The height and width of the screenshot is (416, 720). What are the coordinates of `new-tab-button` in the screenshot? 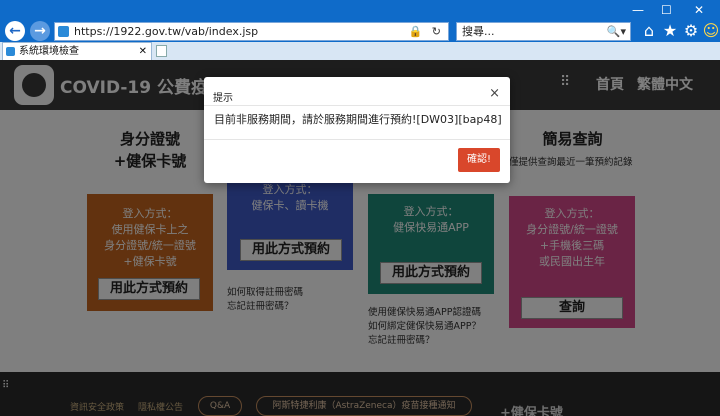 It's located at (161, 51).